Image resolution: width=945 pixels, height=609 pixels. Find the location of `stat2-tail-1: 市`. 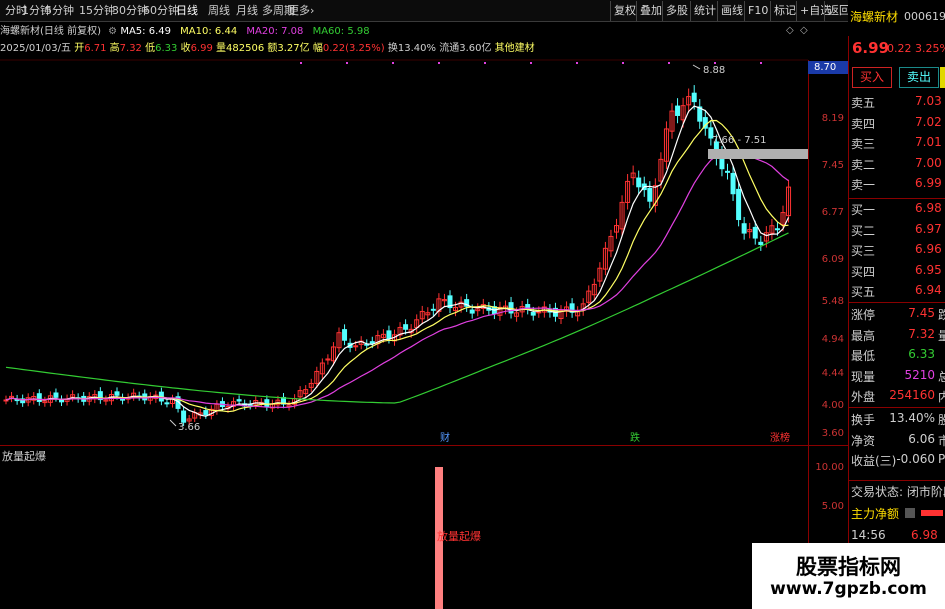

stat2-tail-1: 市 is located at coordinates (941, 440).